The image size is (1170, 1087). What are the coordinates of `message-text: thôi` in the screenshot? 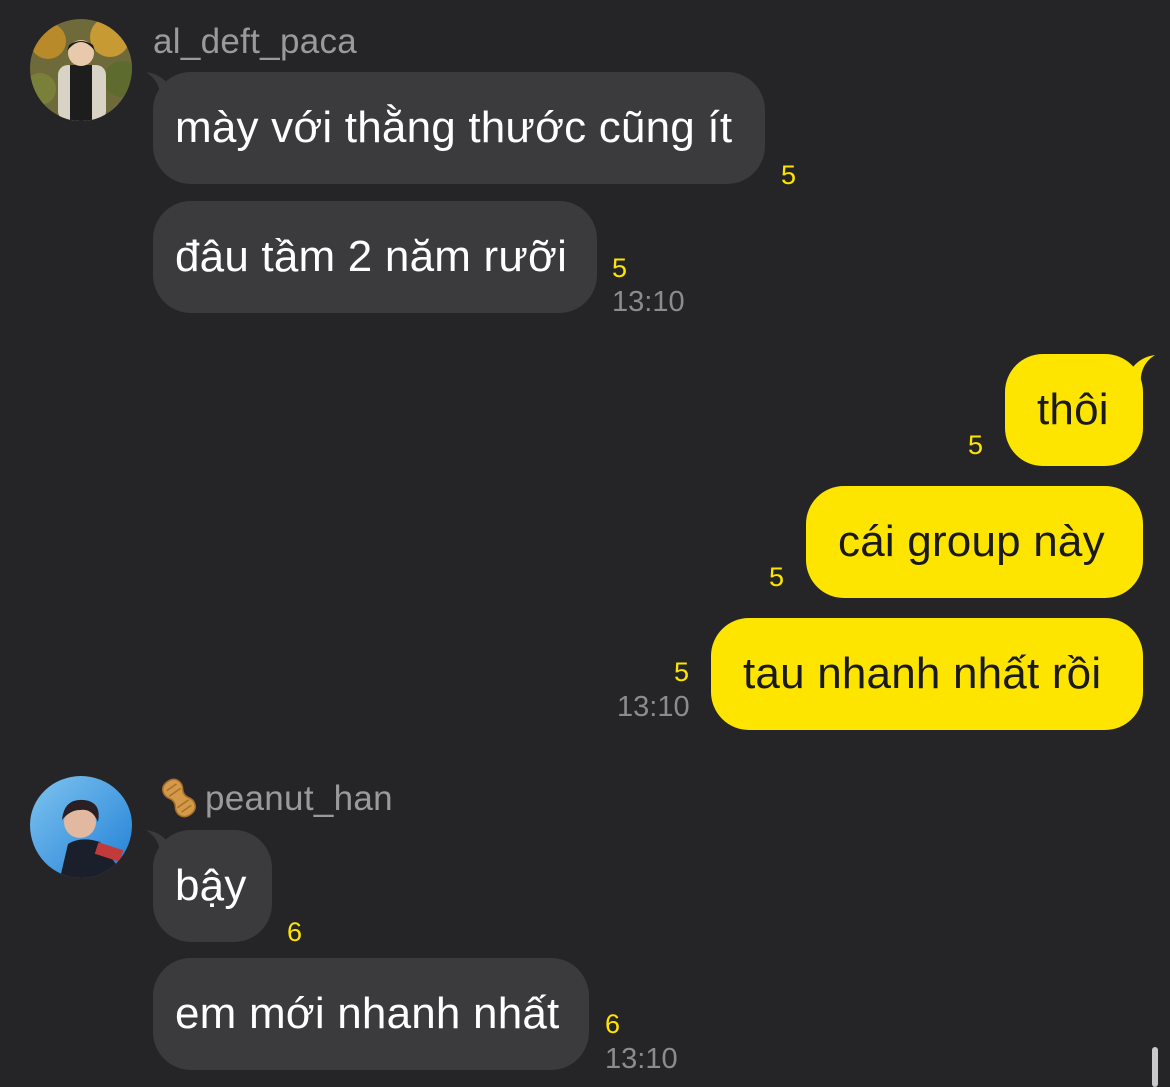 It's located at (1073, 409).